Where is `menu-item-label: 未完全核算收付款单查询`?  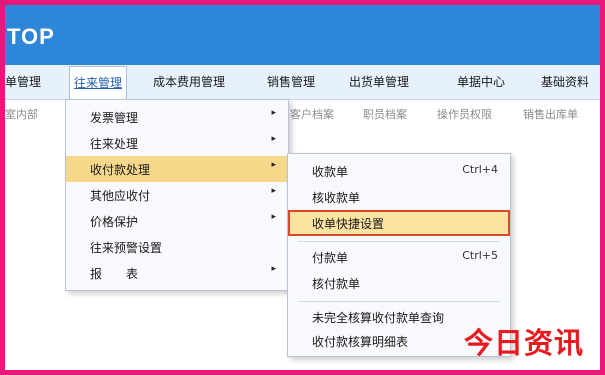
menu-item-label: 未完全核算收付款单查询 is located at coordinates (378, 318).